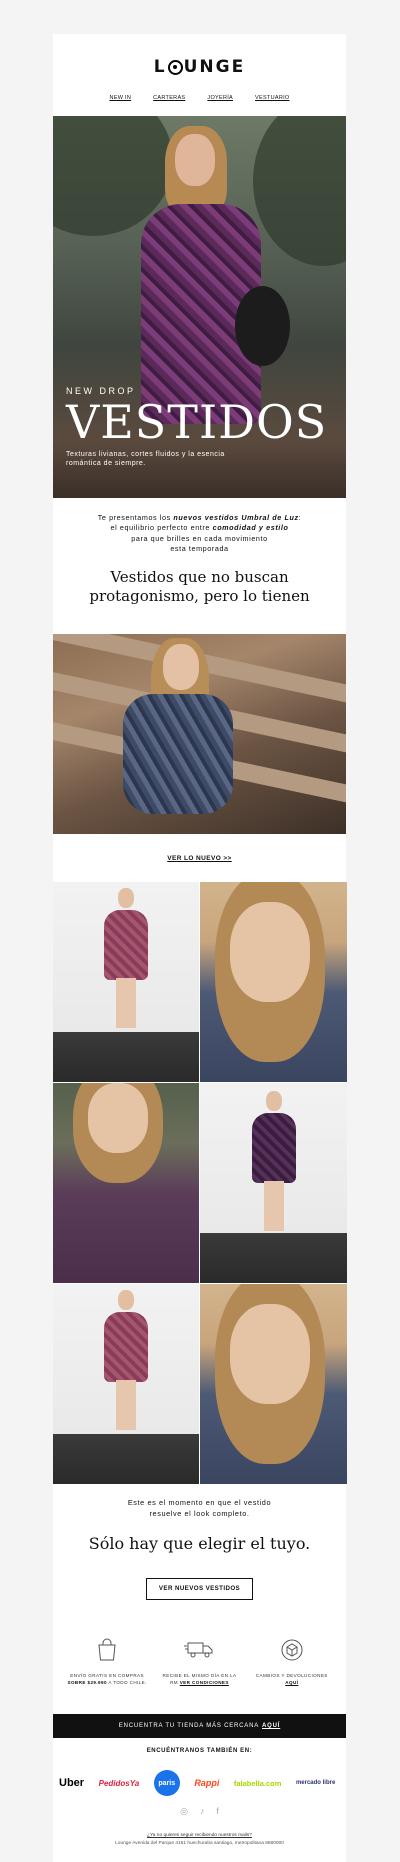 This screenshot has height=1862, width=400. What do you see at coordinates (184, 1811) in the screenshot?
I see `instagram-icon: ◎` at bounding box center [184, 1811].